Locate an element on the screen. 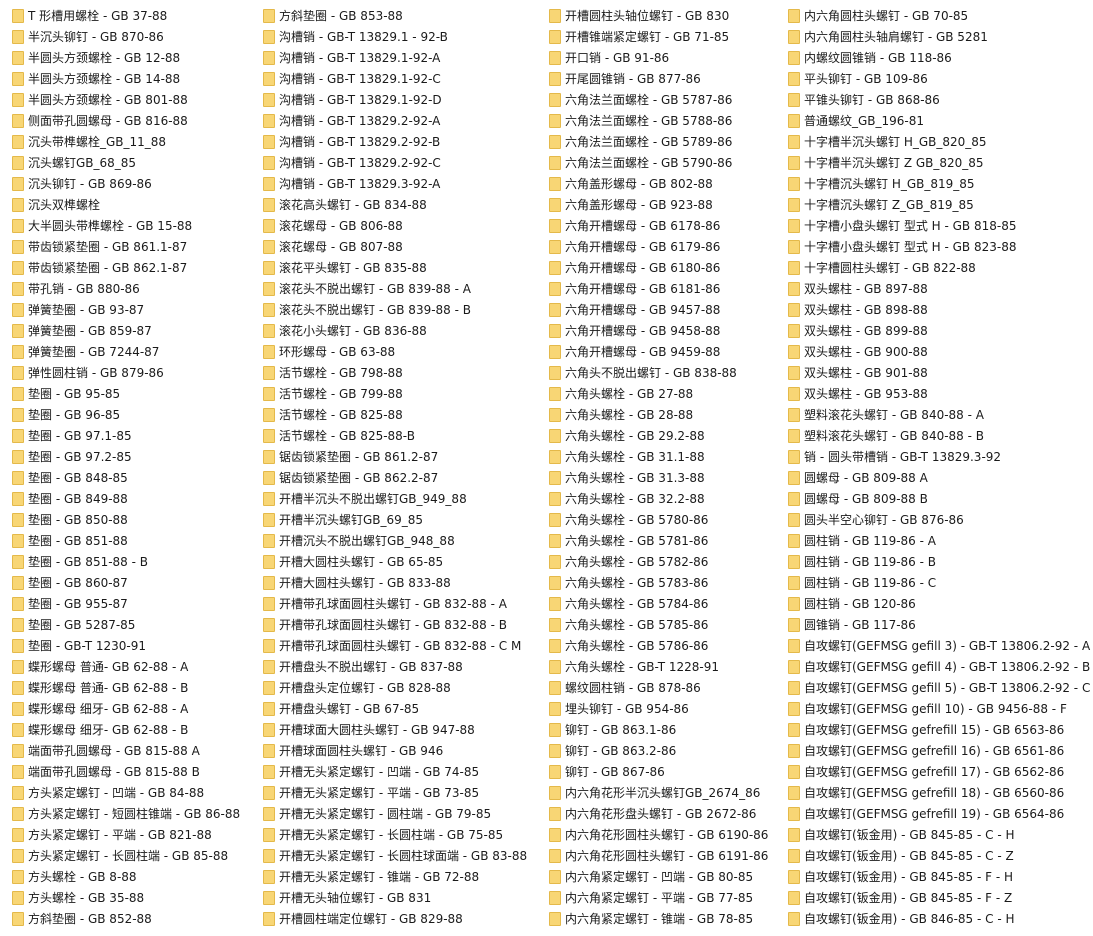  folder-item: 内六角花形圆柱头螺钉 - GB 6191-86 is located at coordinates (658, 855).